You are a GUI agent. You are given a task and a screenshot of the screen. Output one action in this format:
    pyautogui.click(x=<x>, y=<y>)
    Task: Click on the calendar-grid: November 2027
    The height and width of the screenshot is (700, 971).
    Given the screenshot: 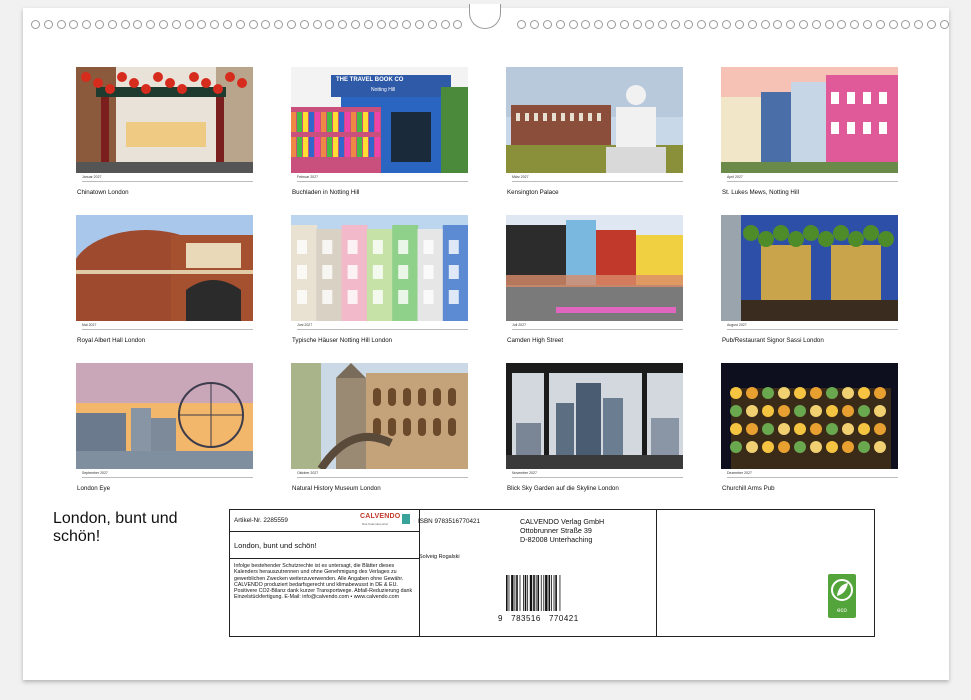 What is the action you would take?
    pyautogui.click(x=594, y=475)
    